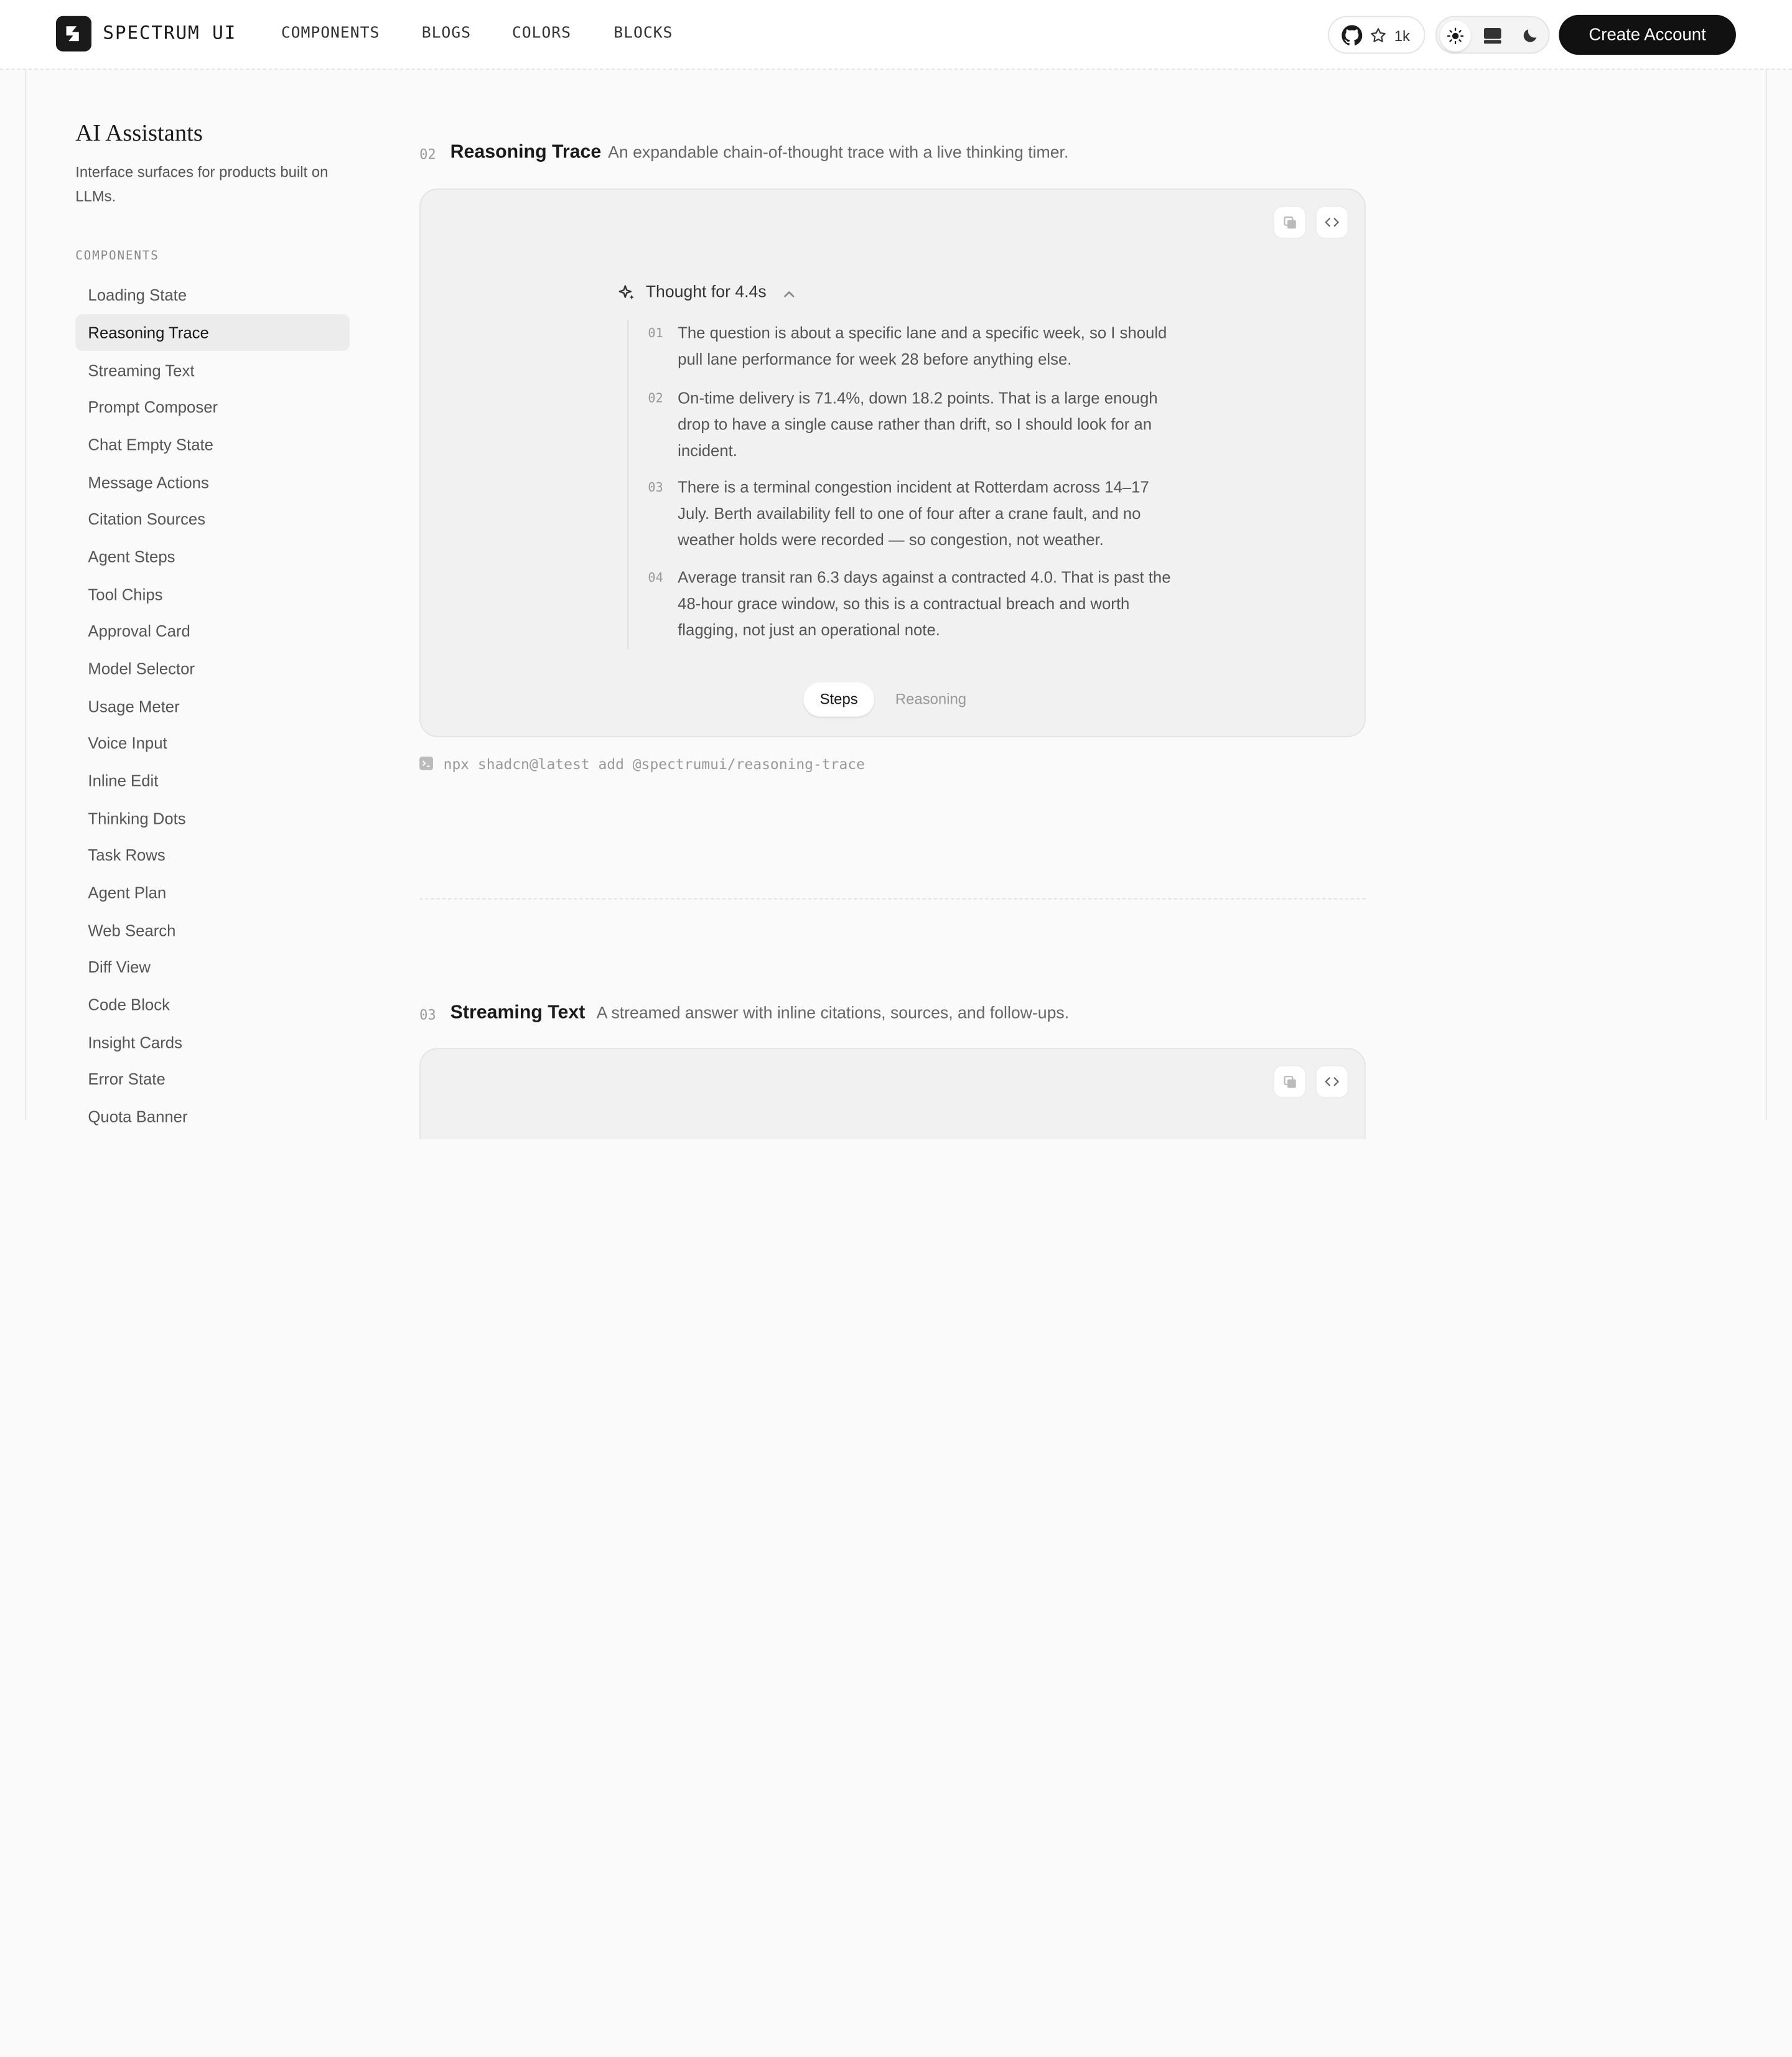 The height and width of the screenshot is (2057, 1792). What do you see at coordinates (427, 154) in the screenshot?
I see `section-number: 02` at bounding box center [427, 154].